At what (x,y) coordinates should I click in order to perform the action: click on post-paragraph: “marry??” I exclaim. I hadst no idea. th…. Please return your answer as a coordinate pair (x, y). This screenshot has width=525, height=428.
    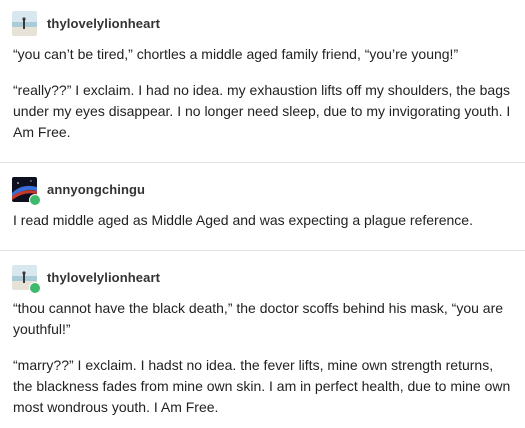
    Looking at the image, I should click on (262, 386).